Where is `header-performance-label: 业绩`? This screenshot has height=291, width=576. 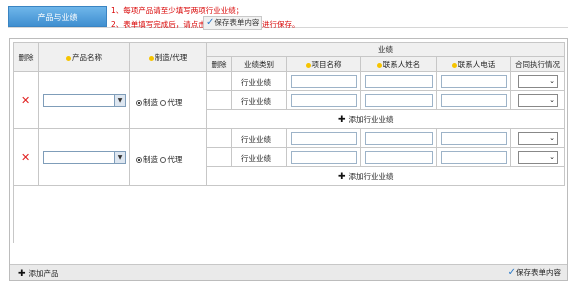
header-performance-label: 业绩 is located at coordinates (385, 49).